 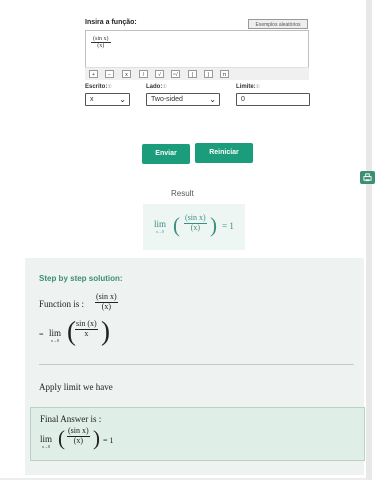 I want to click on function-label: Insira a função:, so click(x=111, y=22).